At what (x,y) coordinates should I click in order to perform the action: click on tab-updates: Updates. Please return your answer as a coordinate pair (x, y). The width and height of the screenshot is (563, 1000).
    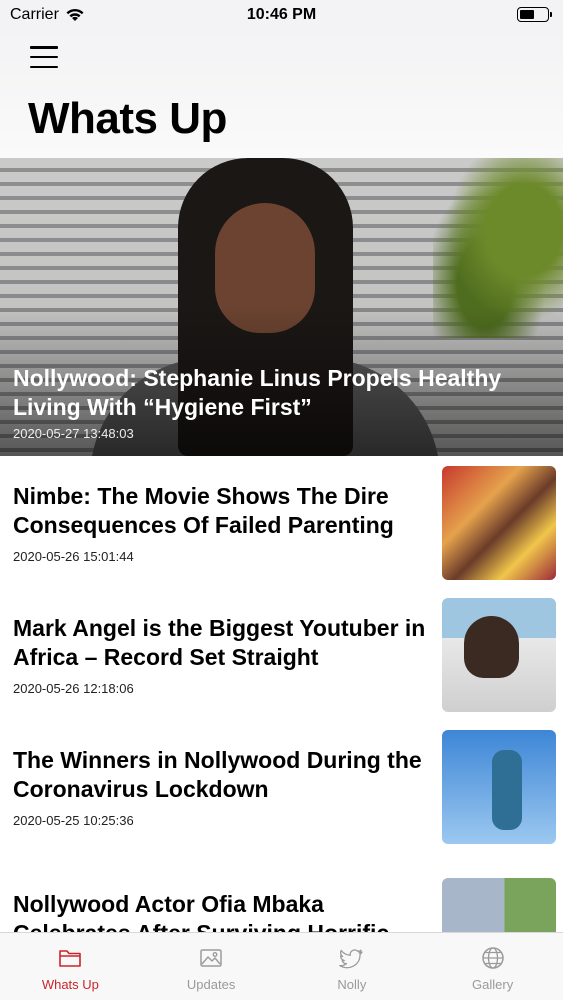
    Looking at the image, I should click on (211, 966).